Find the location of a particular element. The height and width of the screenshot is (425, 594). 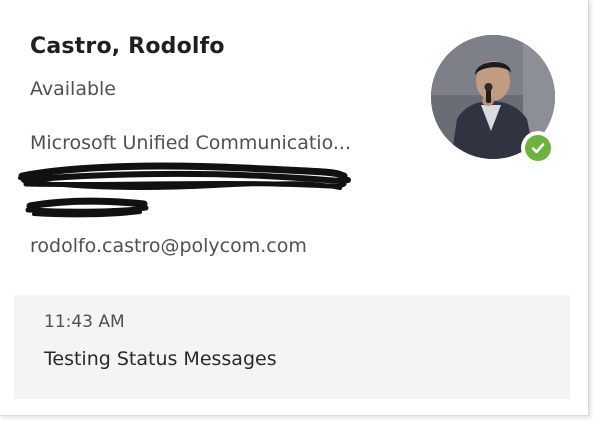

email-link: rodolfo.castro@polycom.com is located at coordinates (168, 246).